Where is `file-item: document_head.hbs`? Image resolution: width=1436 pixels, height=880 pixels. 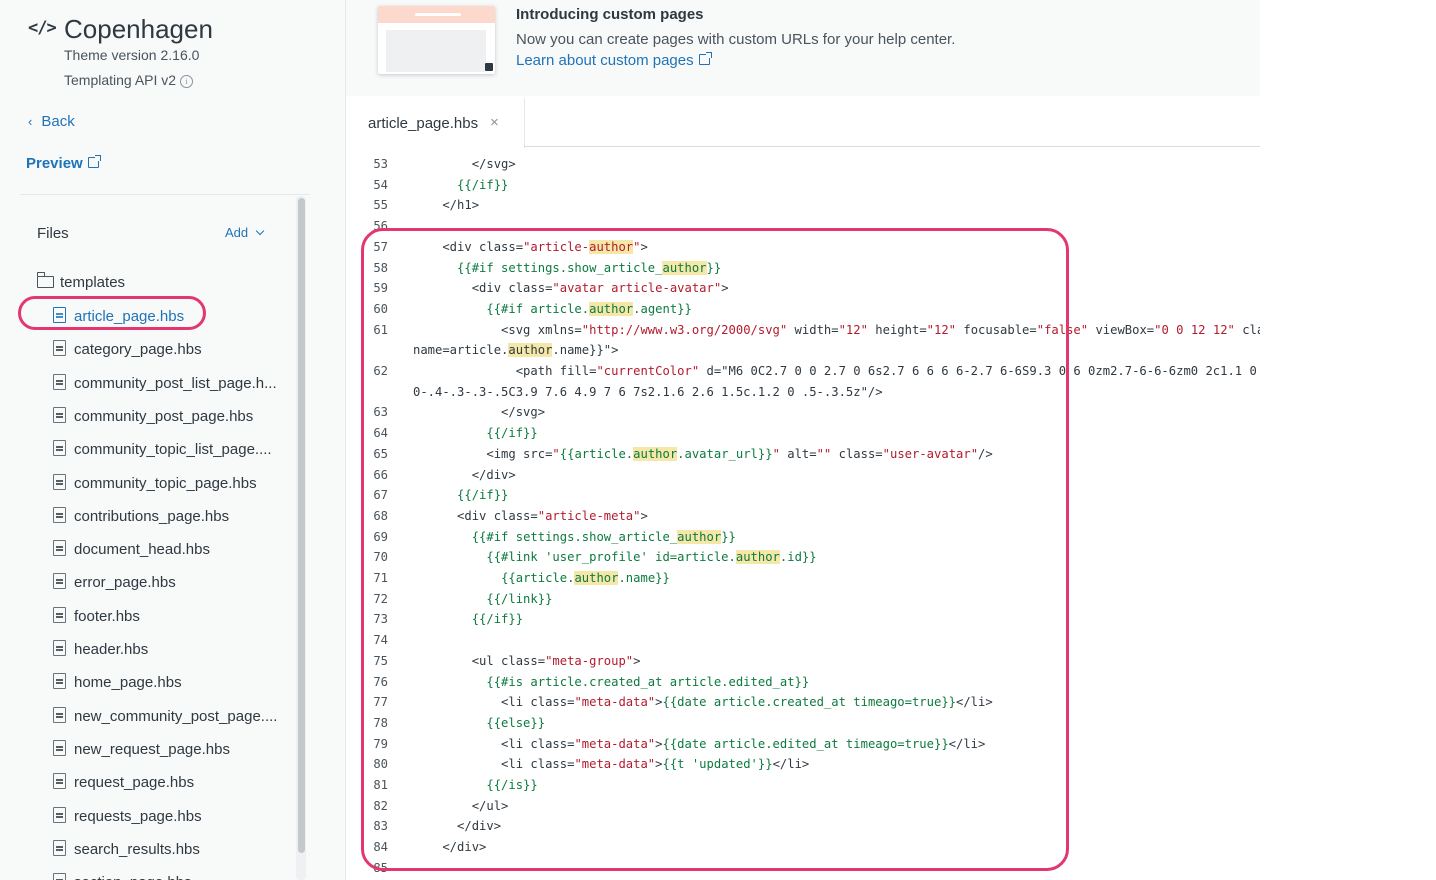 file-item: document_head.hbs is located at coordinates (131, 551).